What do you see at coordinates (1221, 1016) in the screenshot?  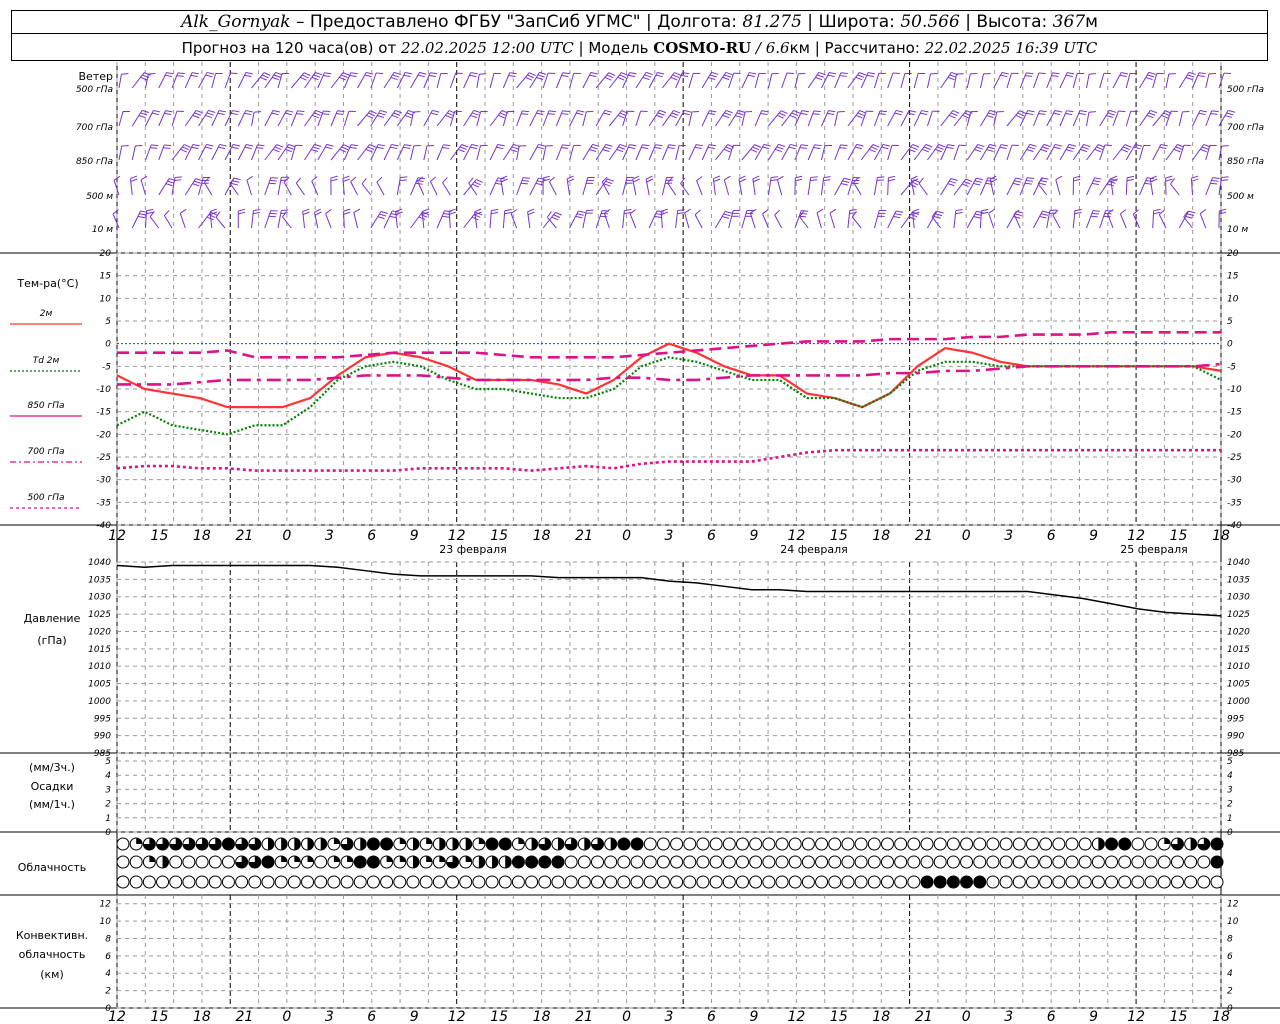 I see `x-tick-label-bottom: 18` at bounding box center [1221, 1016].